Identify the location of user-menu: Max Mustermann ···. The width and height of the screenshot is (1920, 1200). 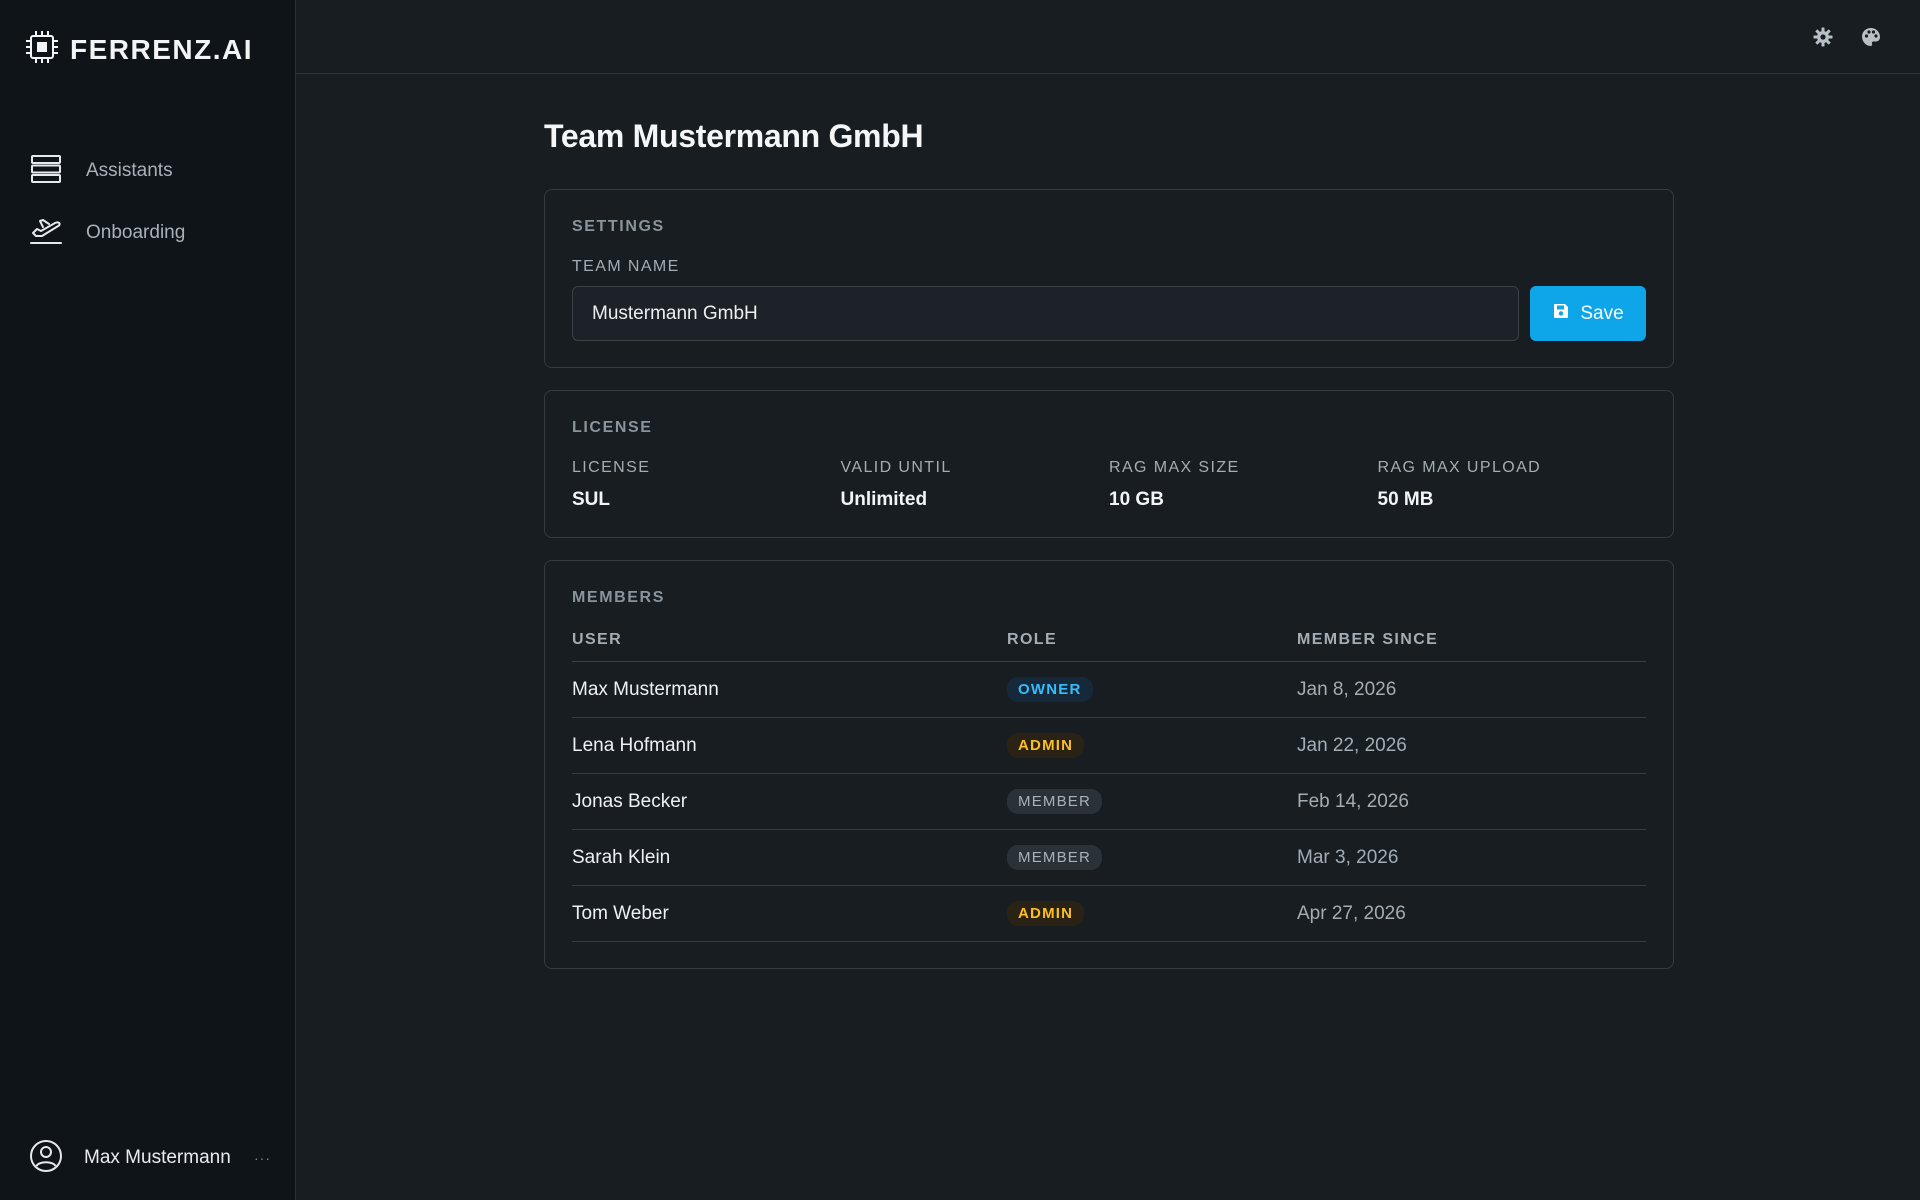
(149, 1158).